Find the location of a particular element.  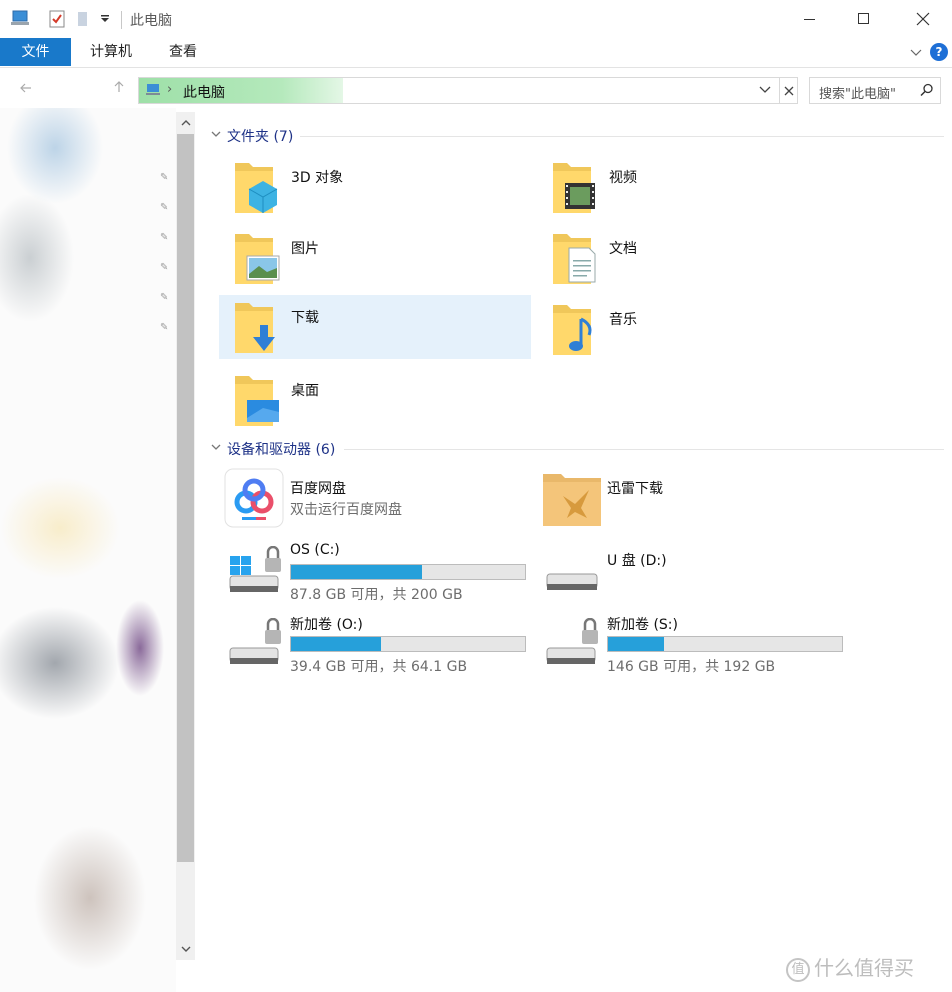

videos-folder-icon is located at coordinates (576, 190).